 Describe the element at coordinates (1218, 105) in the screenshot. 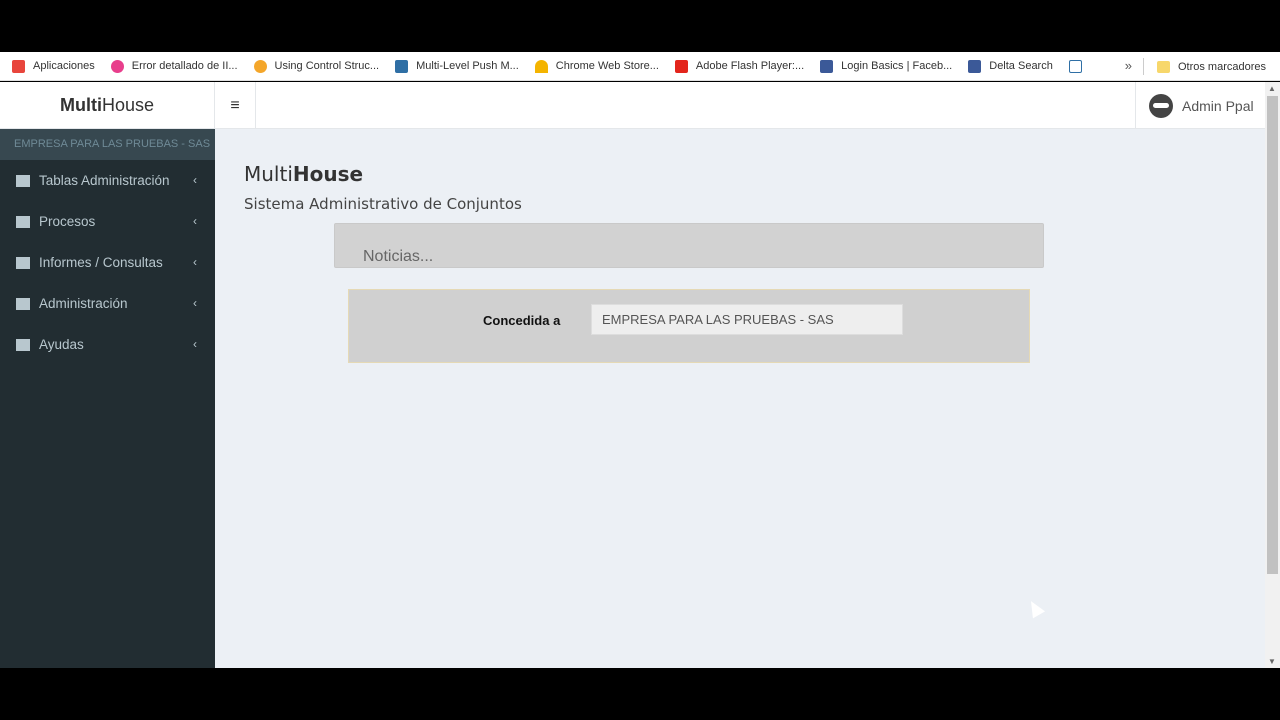

I see `user-name: Admin Ppal` at that location.